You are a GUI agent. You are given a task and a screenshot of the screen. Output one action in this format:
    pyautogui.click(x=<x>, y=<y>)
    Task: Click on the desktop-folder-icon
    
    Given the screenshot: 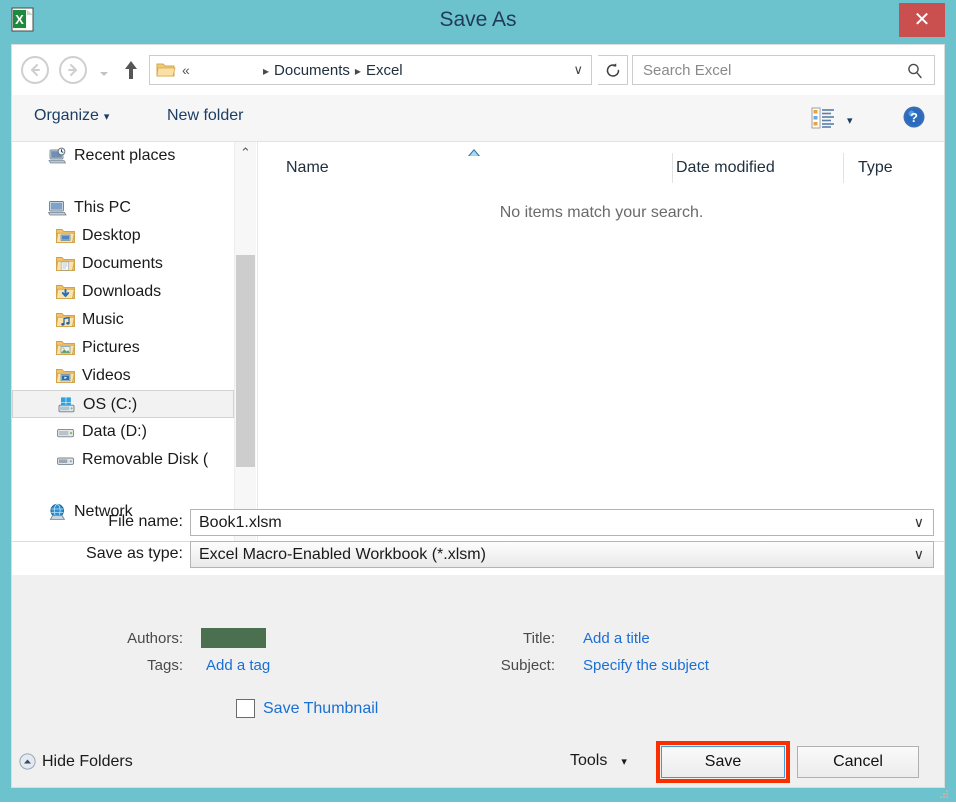 What is the action you would take?
    pyautogui.click(x=65, y=236)
    